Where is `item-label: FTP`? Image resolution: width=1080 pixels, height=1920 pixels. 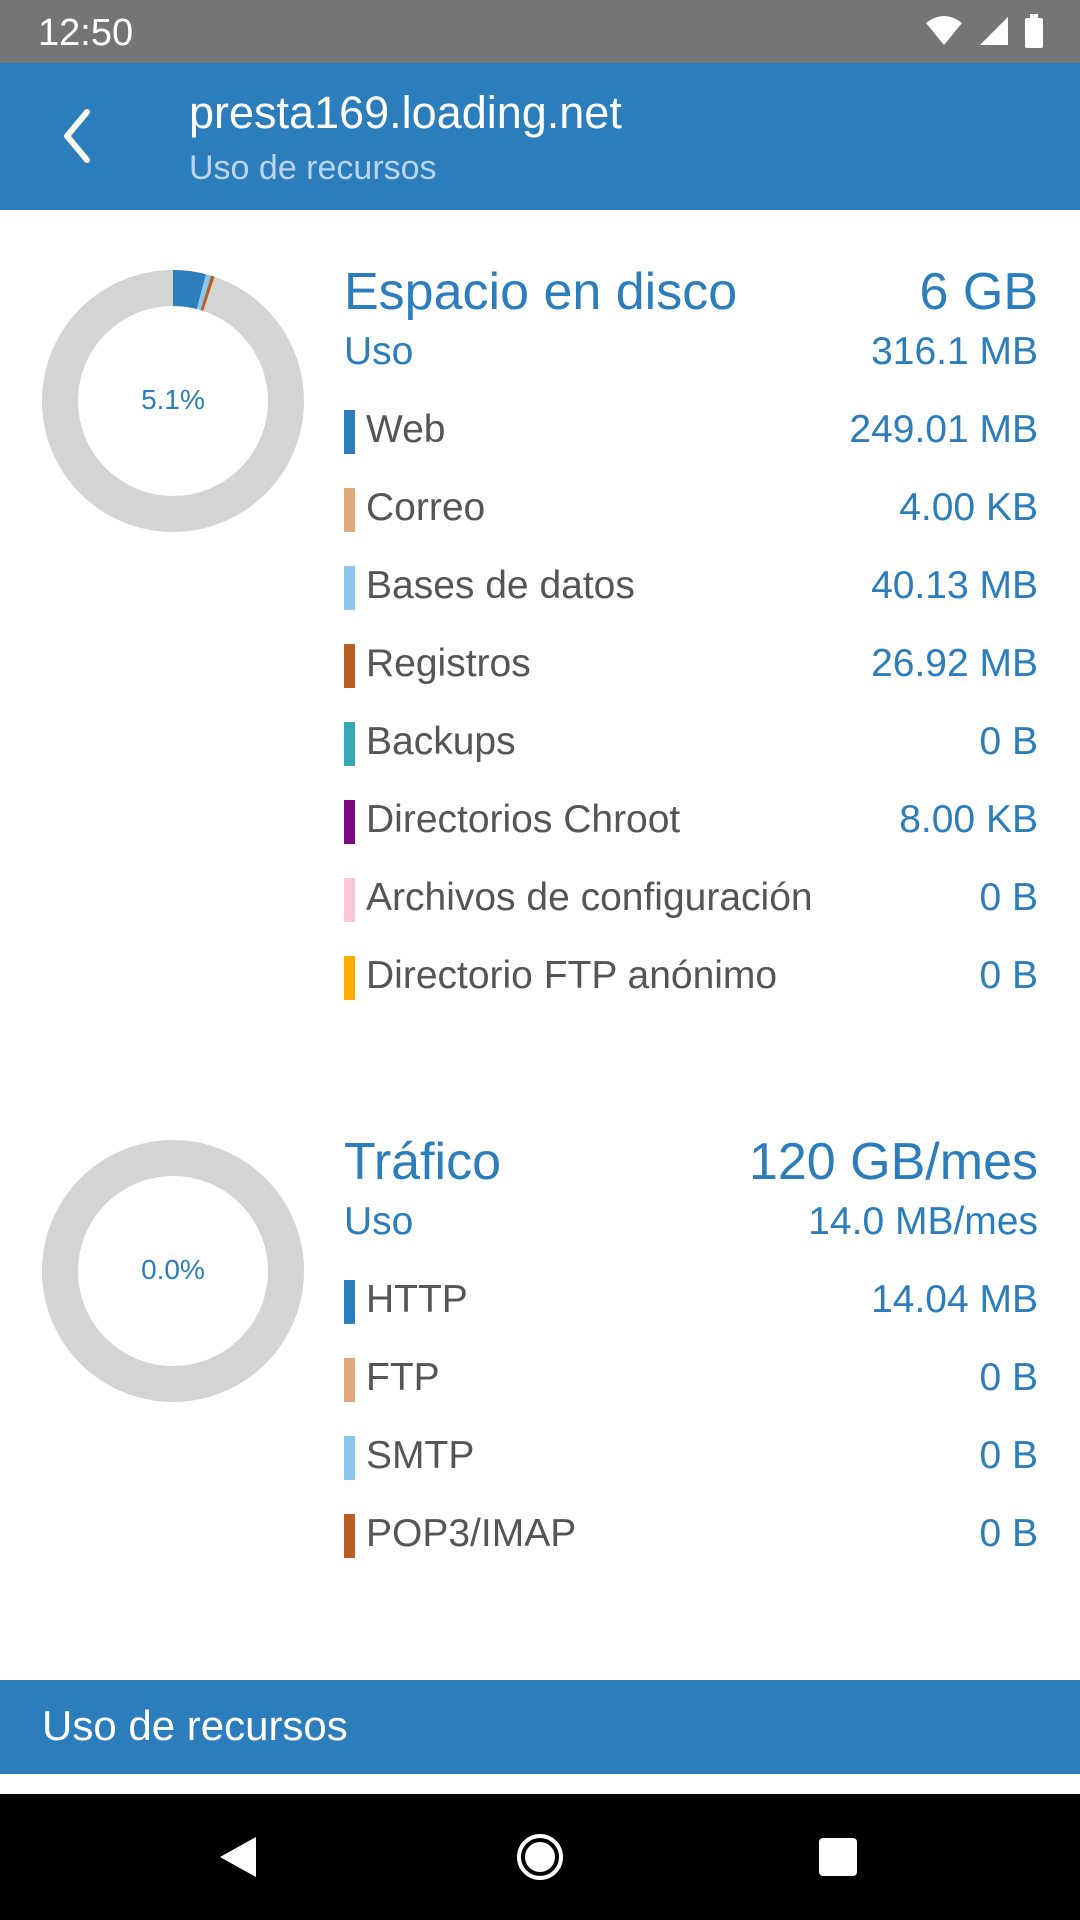 item-label: FTP is located at coordinates (403, 1377).